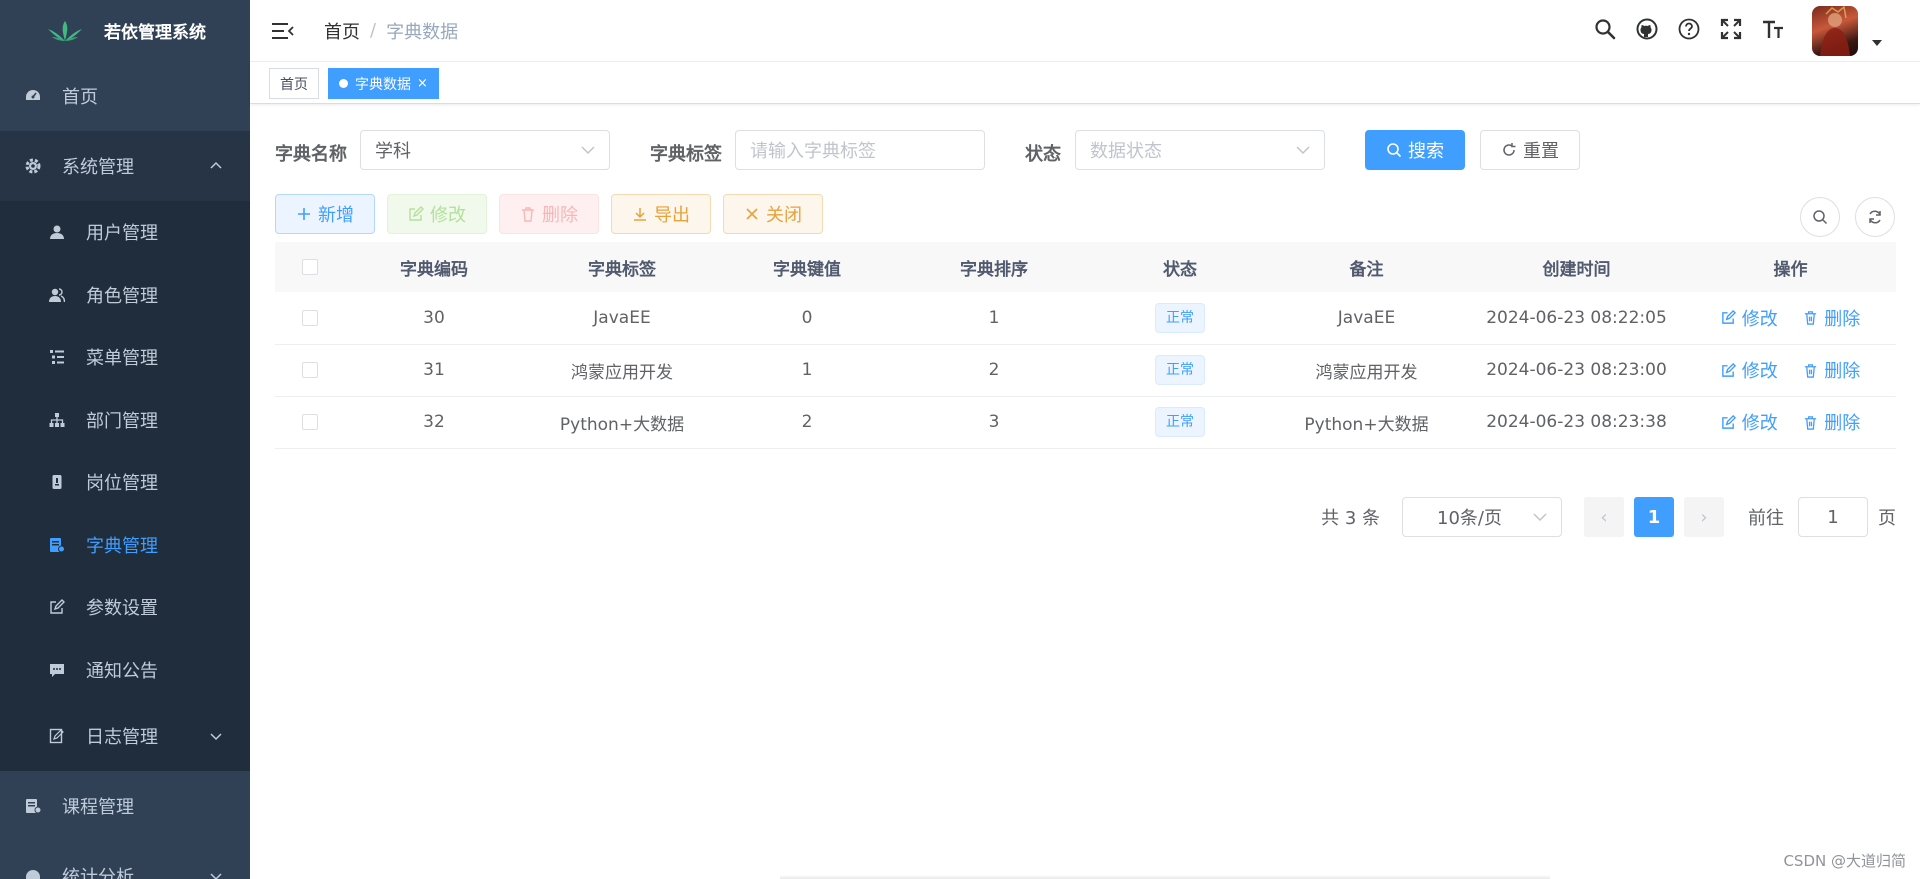  What do you see at coordinates (383, 83) in the screenshot?
I see `tag-dict-data: 字典数据 ×` at bounding box center [383, 83].